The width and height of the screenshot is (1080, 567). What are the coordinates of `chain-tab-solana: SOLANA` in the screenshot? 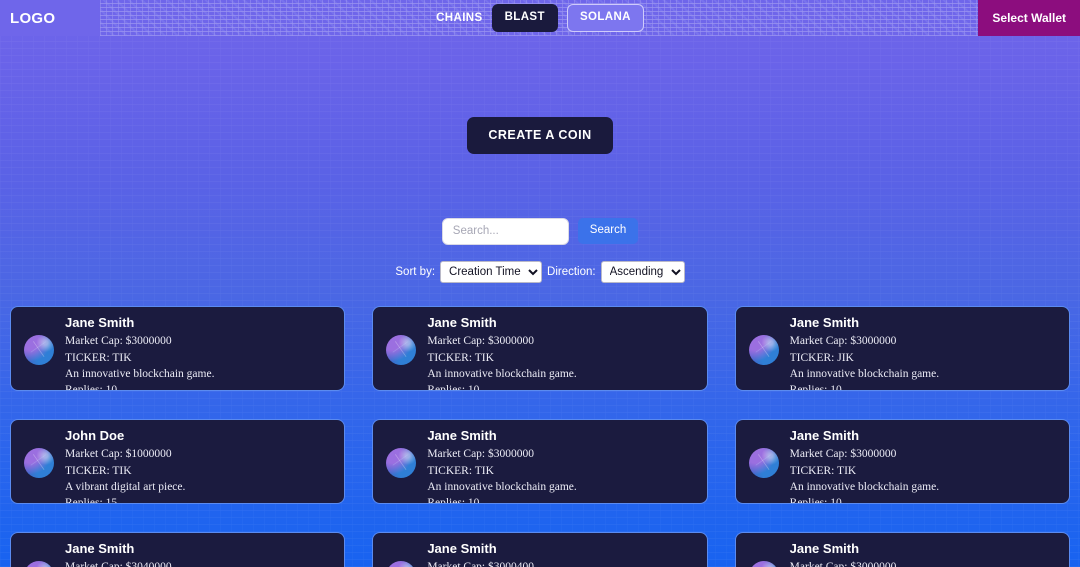 It's located at (605, 18).